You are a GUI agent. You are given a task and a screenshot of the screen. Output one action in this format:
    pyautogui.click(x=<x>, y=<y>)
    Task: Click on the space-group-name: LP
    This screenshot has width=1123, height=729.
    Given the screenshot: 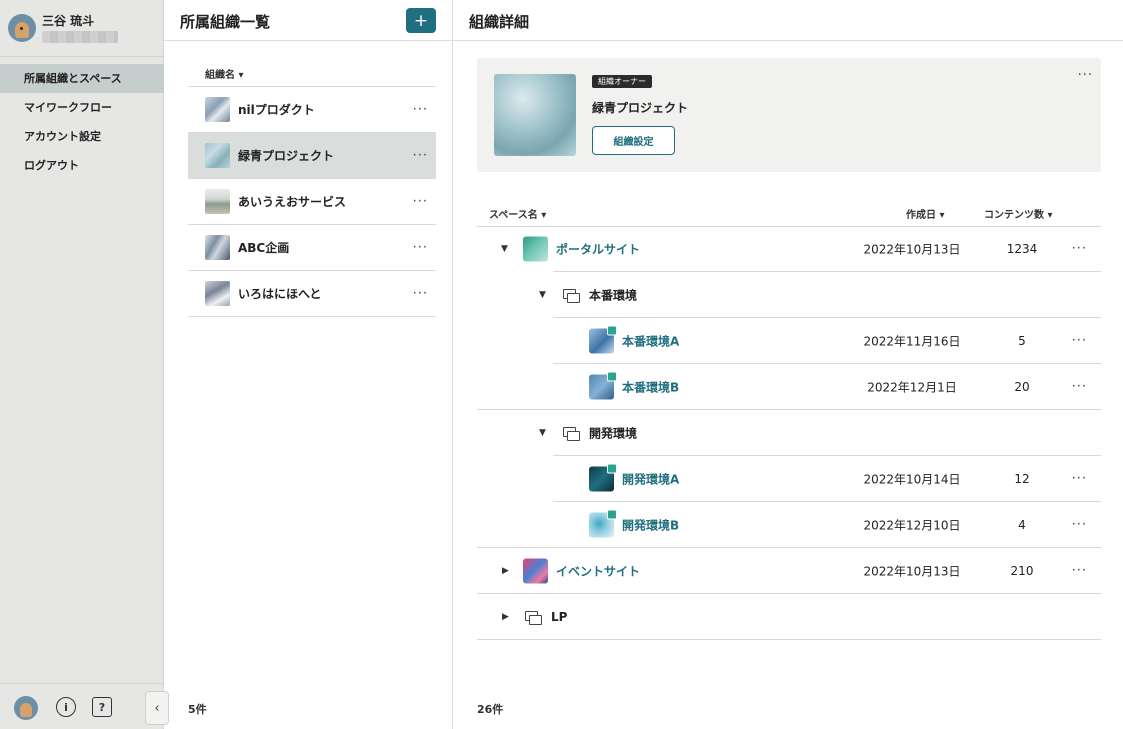 What is the action you would take?
    pyautogui.click(x=559, y=617)
    